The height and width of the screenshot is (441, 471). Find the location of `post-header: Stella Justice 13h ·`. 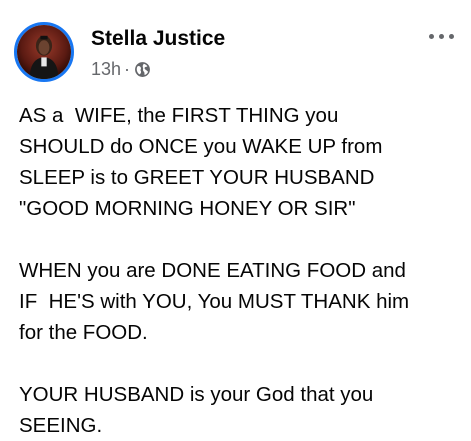

post-header: Stella Justice 13h · is located at coordinates (237, 53).